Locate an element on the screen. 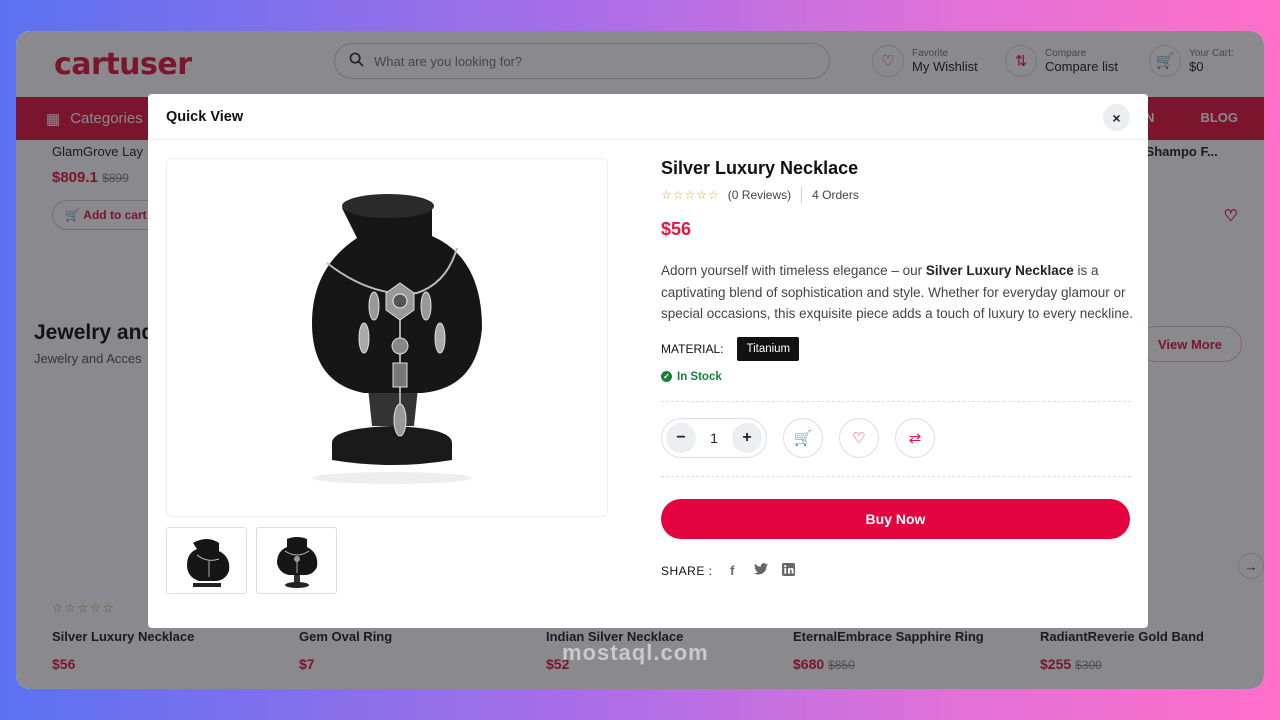 The width and height of the screenshot is (1280, 720). cart-icon: 🛒 is located at coordinates (803, 438).